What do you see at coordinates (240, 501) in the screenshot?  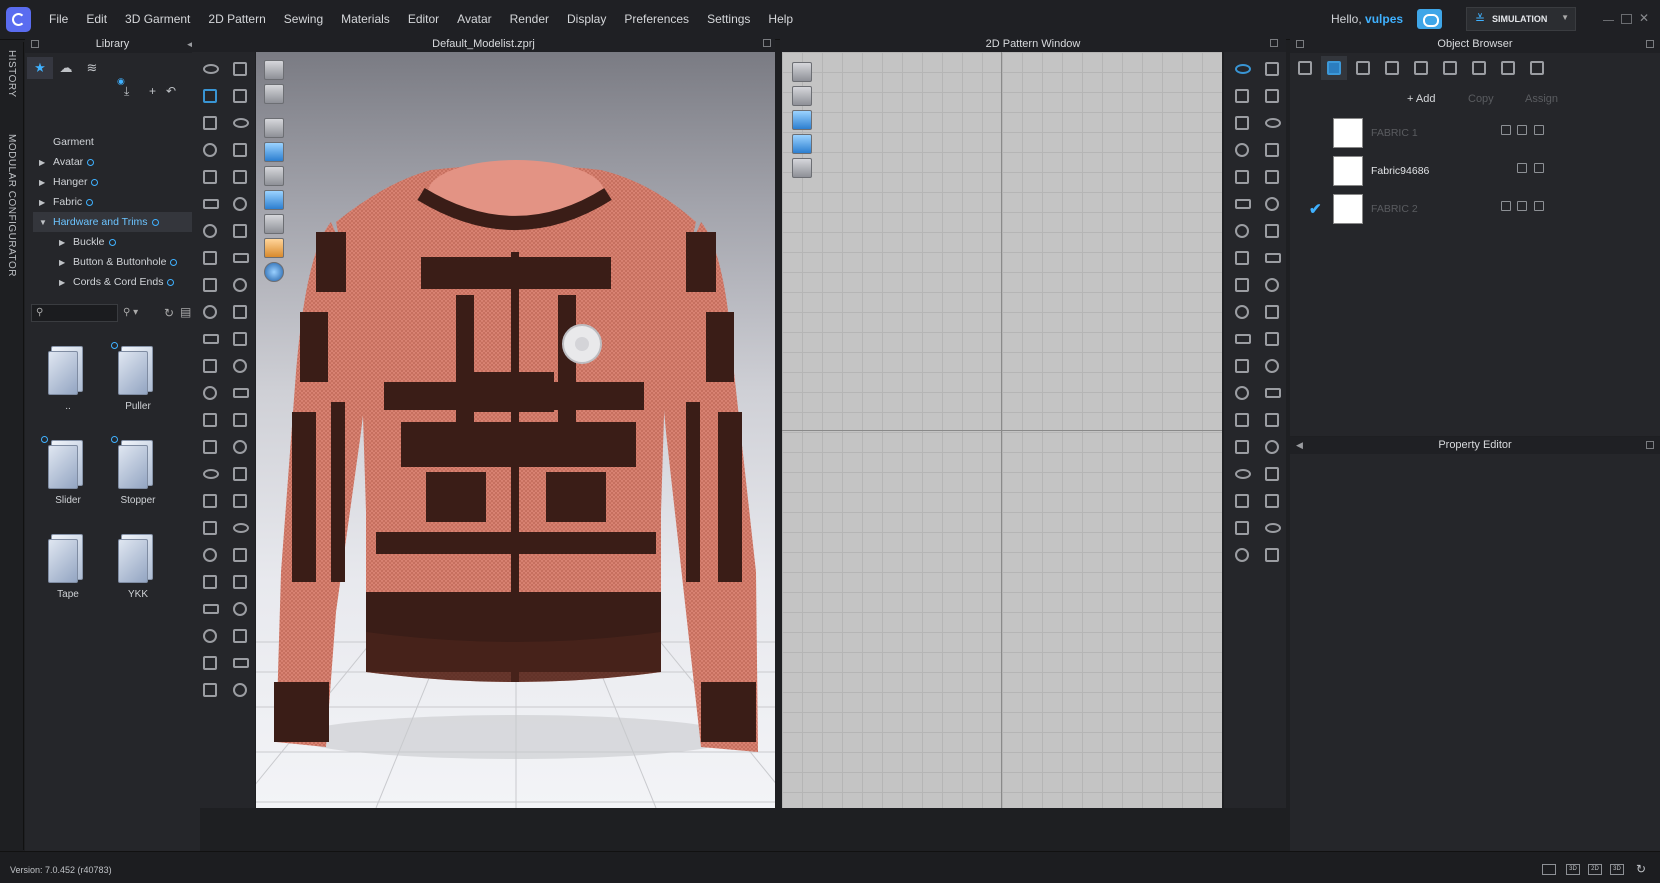 I see `garment-tool-34-icon` at bounding box center [240, 501].